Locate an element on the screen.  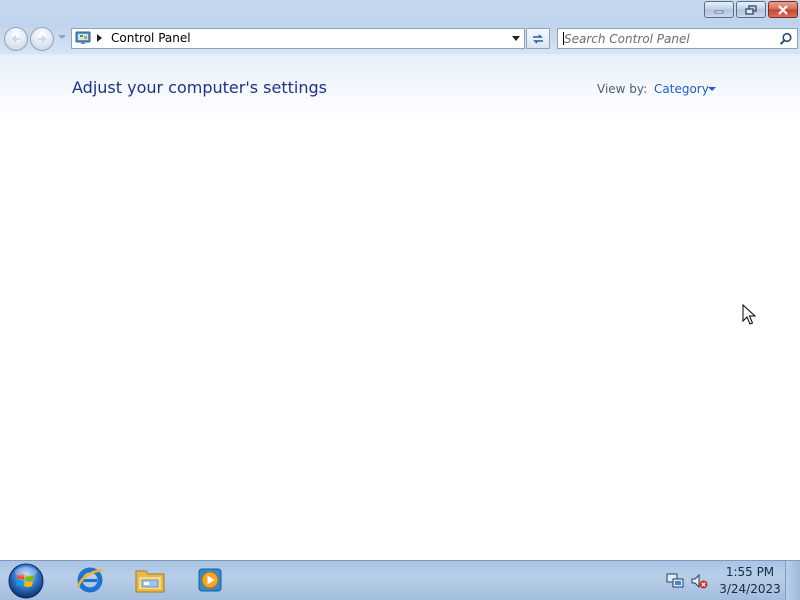
windows-explorer-icon is located at coordinates (150, 581).